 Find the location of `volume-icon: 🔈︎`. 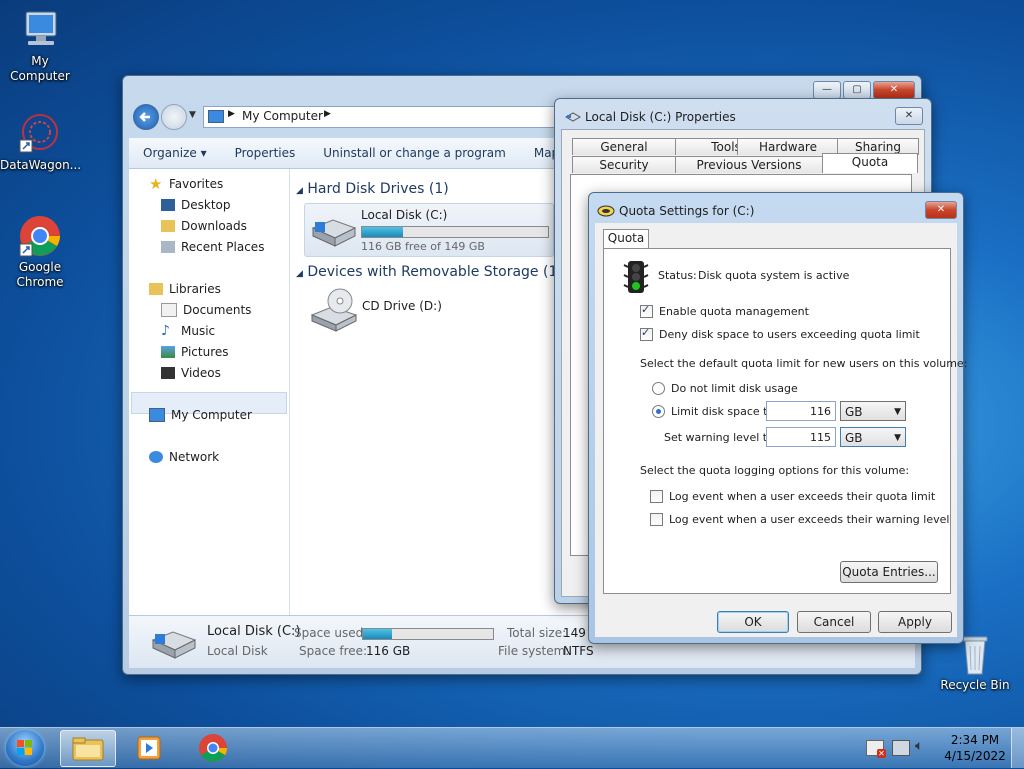

volume-icon: 🔈︎ is located at coordinates (919, 746).